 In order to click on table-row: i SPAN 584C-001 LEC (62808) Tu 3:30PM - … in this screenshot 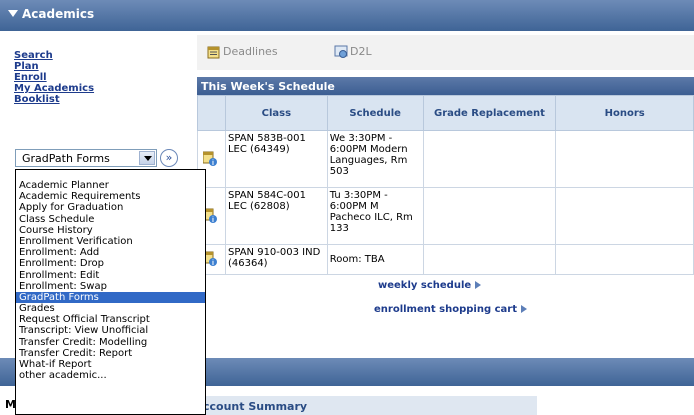, I will do `click(445, 216)`.